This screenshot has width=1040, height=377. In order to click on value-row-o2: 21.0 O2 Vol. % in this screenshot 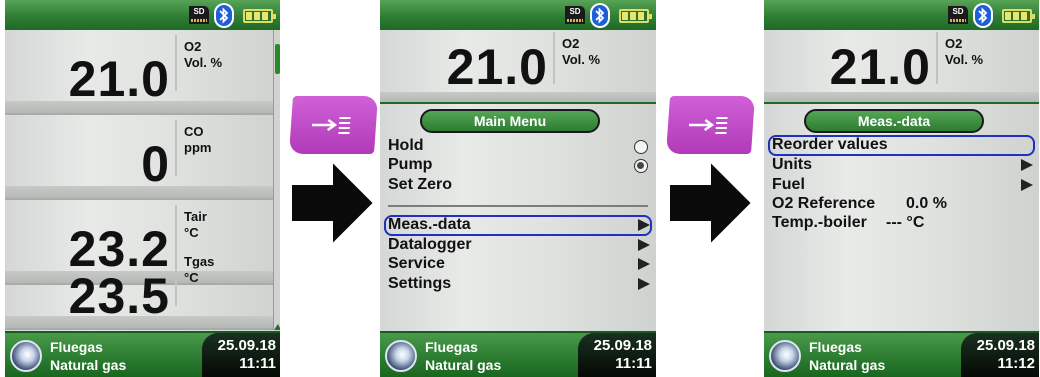, I will do `click(142, 72)`.